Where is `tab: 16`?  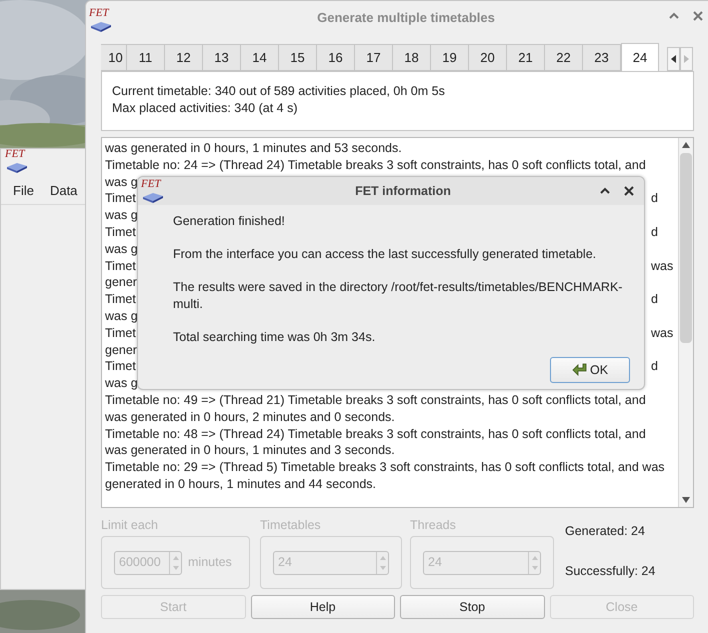
tab: 16 is located at coordinates (336, 57).